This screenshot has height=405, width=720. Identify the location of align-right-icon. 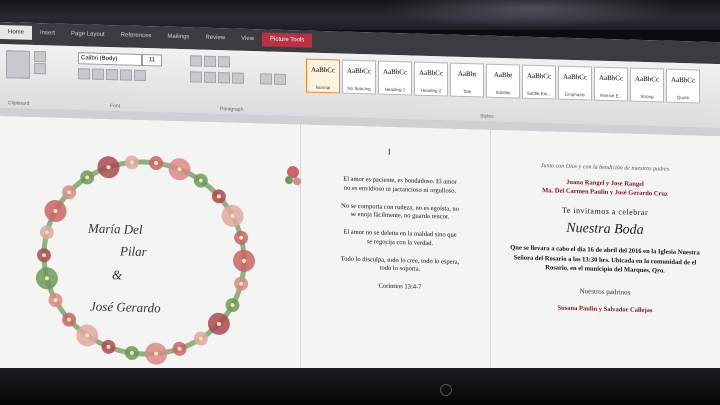
(224, 78).